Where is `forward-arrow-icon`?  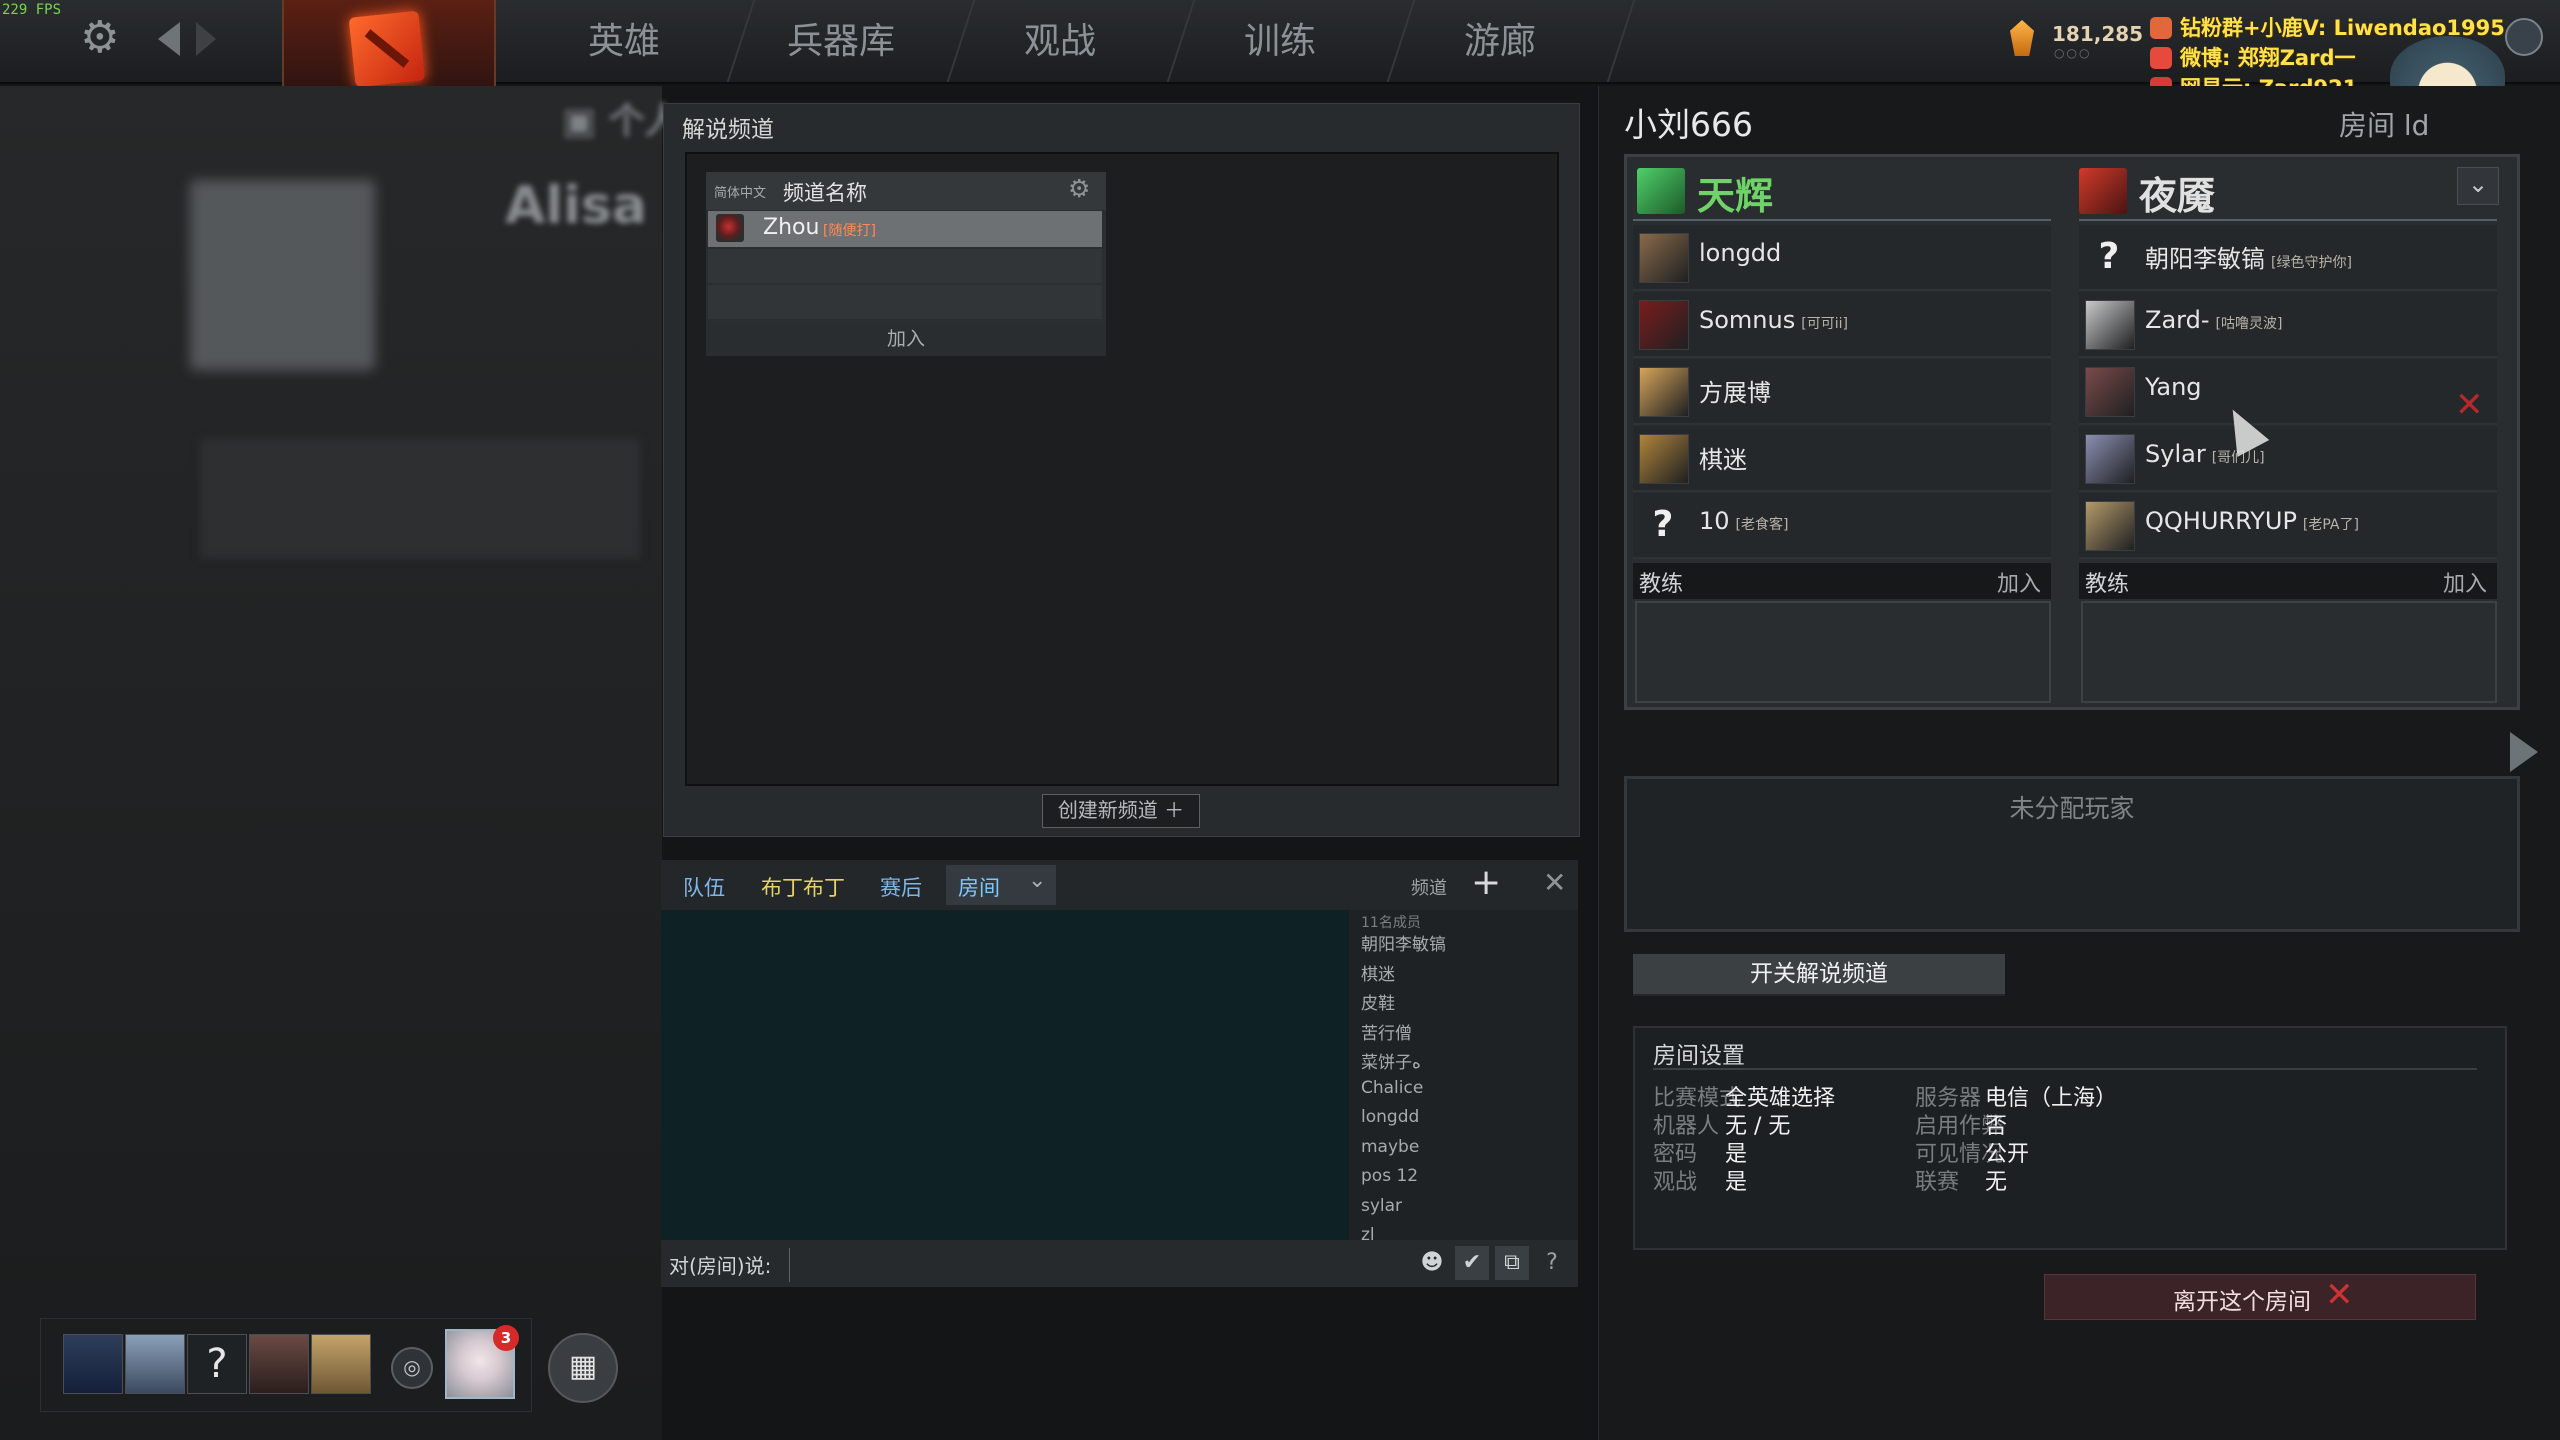 forward-arrow-icon is located at coordinates (206, 39).